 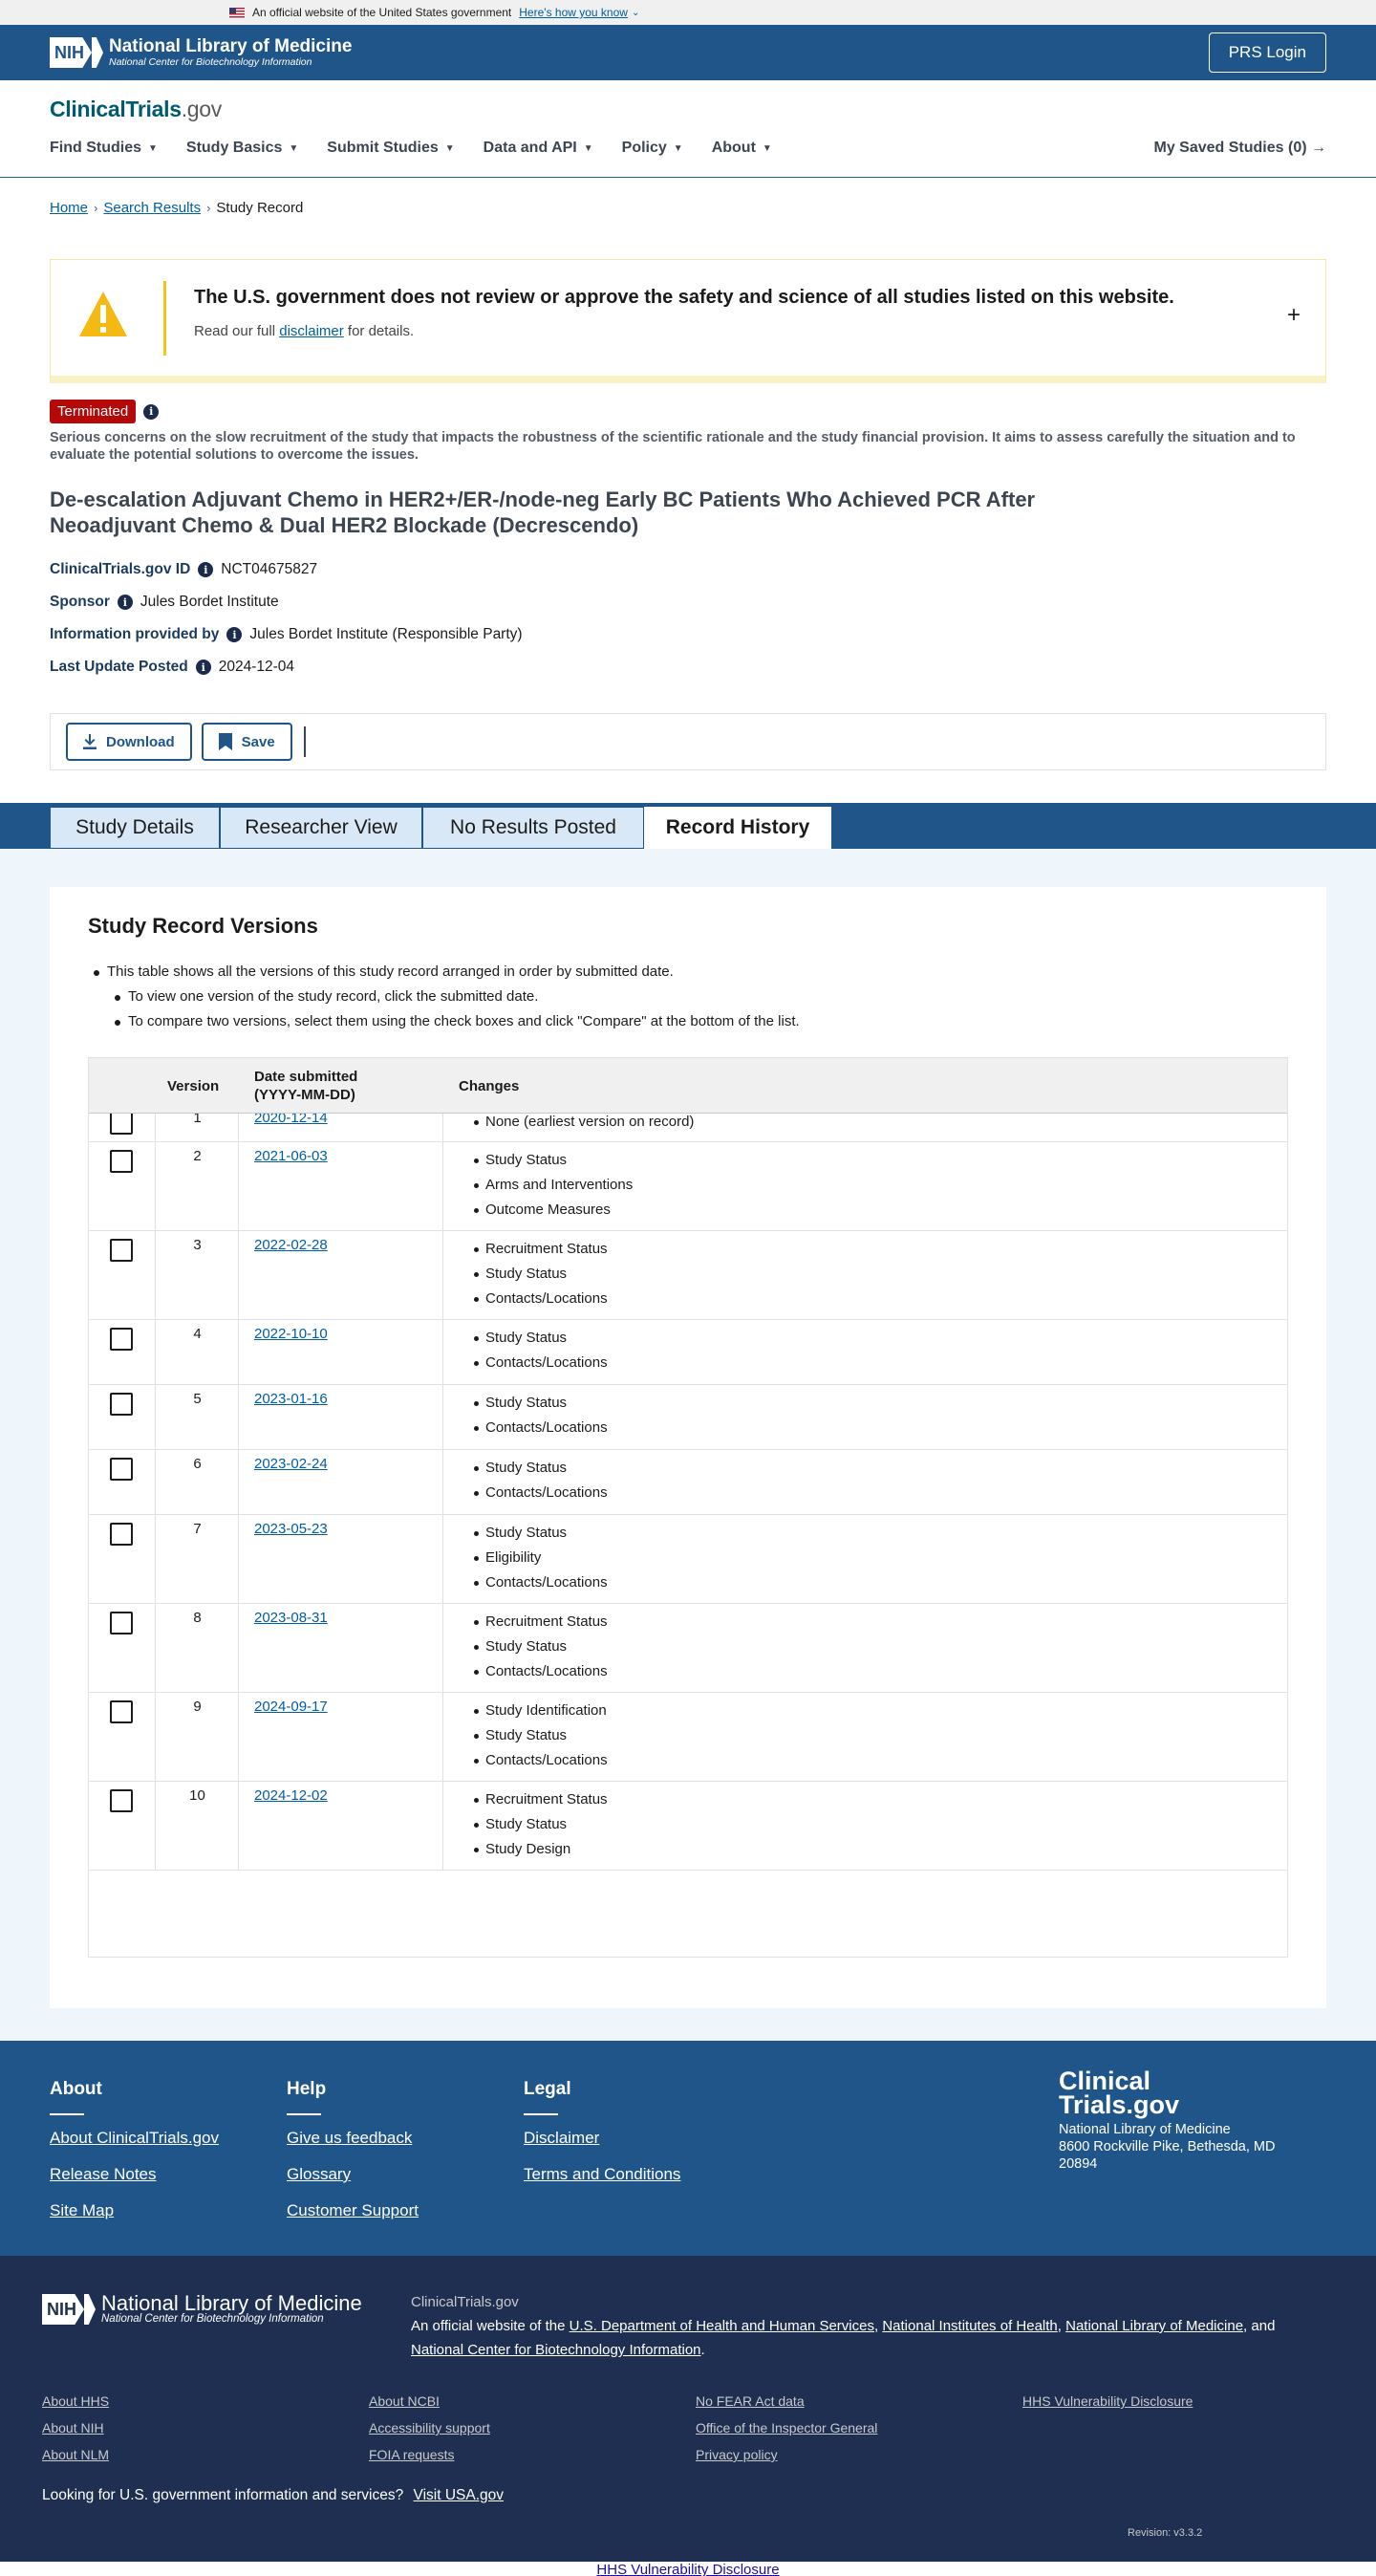 What do you see at coordinates (291, 1464) in the screenshot?
I see `version-date-link: 2023-02-24` at bounding box center [291, 1464].